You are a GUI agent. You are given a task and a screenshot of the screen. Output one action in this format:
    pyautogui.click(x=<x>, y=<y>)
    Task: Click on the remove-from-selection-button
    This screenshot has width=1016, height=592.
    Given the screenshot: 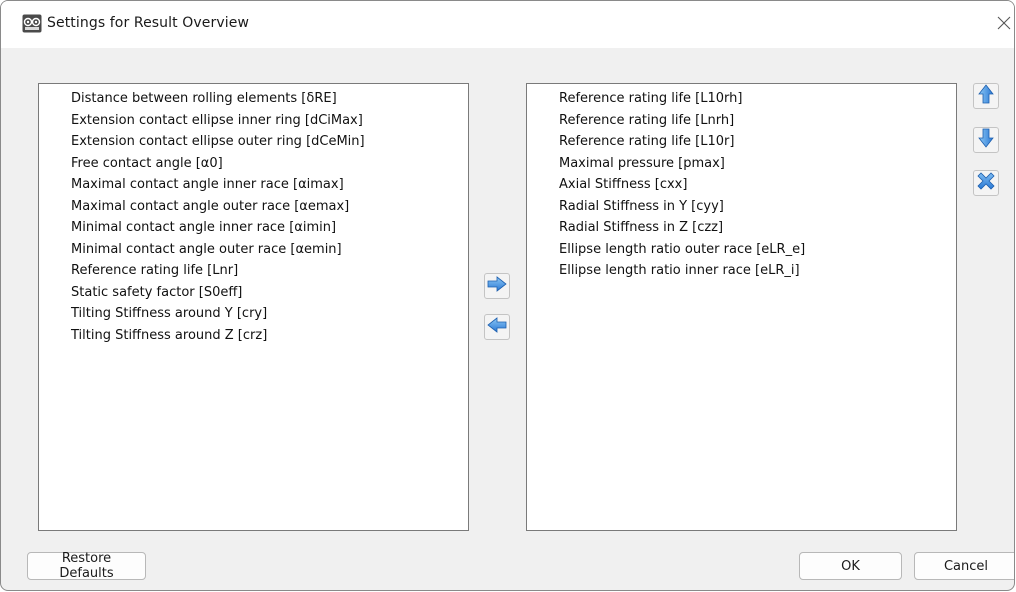 What is the action you would take?
    pyautogui.click(x=497, y=327)
    